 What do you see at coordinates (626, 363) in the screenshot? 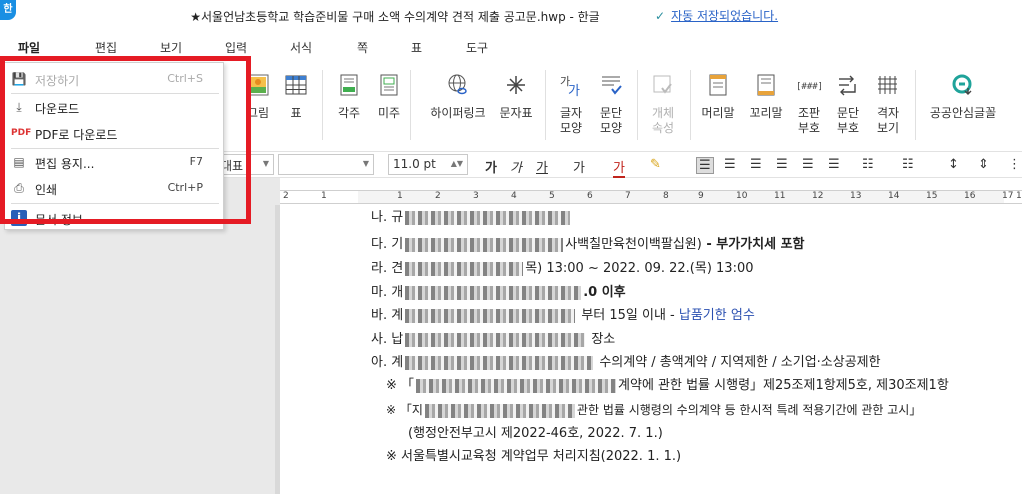
I see `doc-line: 아. 계 수의계약 / 총액계약 / 지역제한 / 소기업·소상공제한` at bounding box center [626, 363].